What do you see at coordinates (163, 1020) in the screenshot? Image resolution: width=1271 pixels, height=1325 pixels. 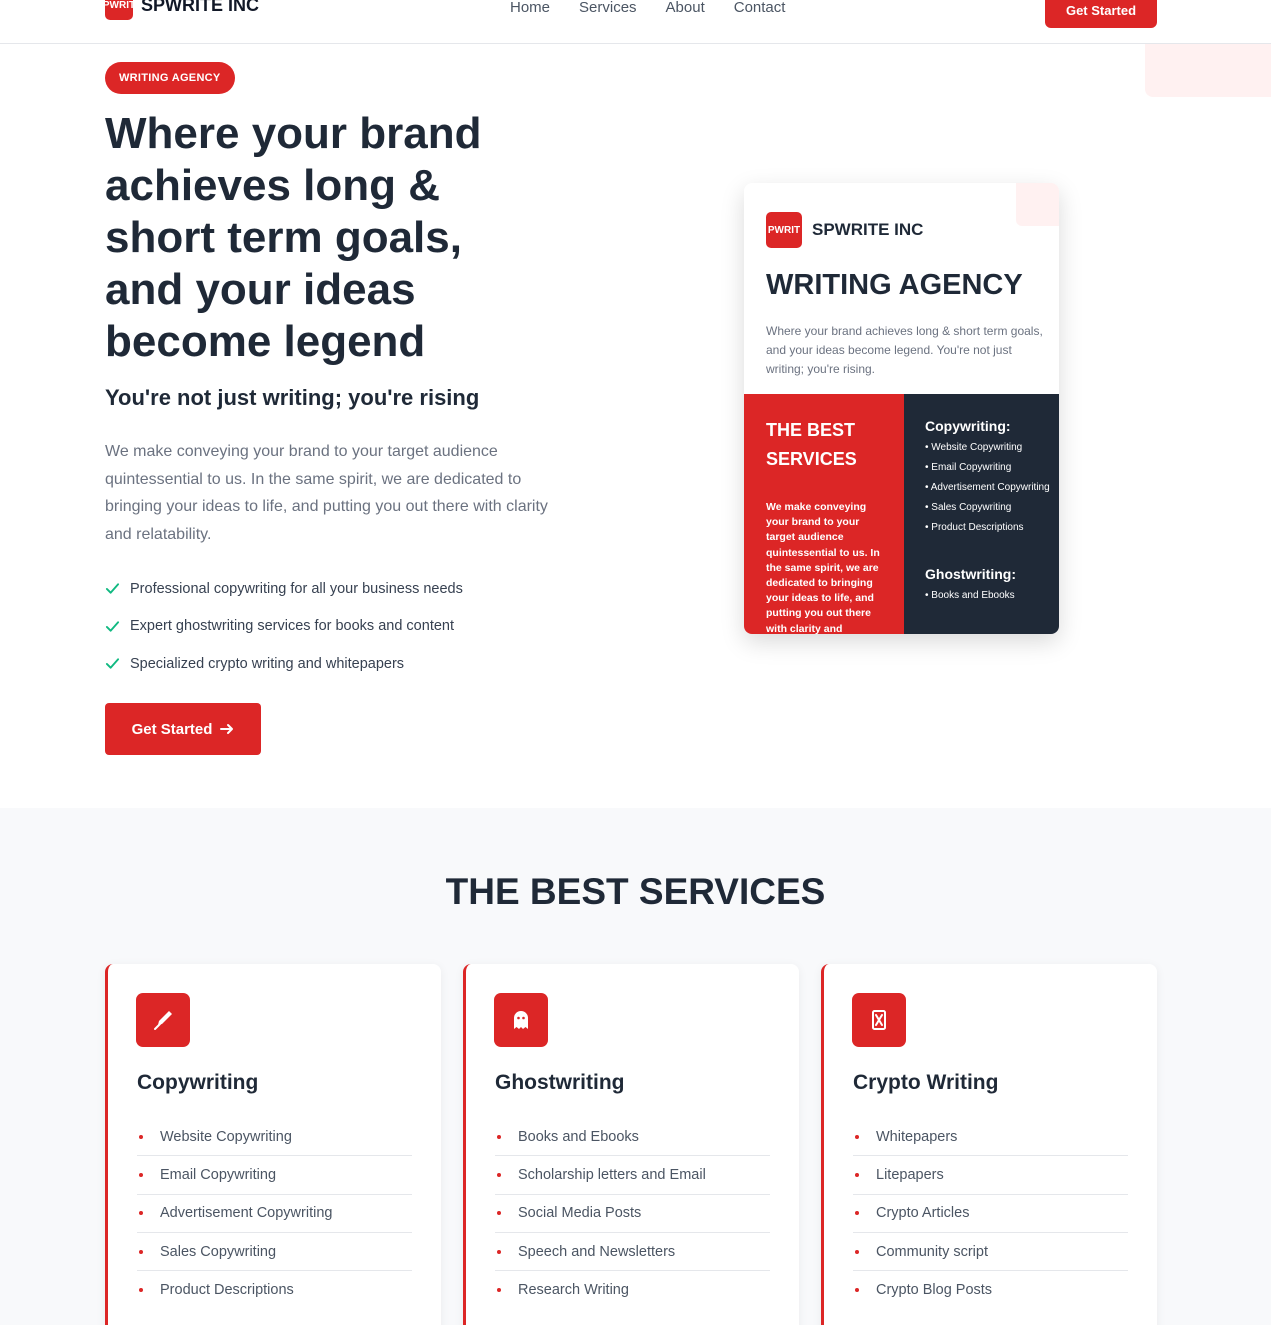 I see `pen-nib-icon` at bounding box center [163, 1020].